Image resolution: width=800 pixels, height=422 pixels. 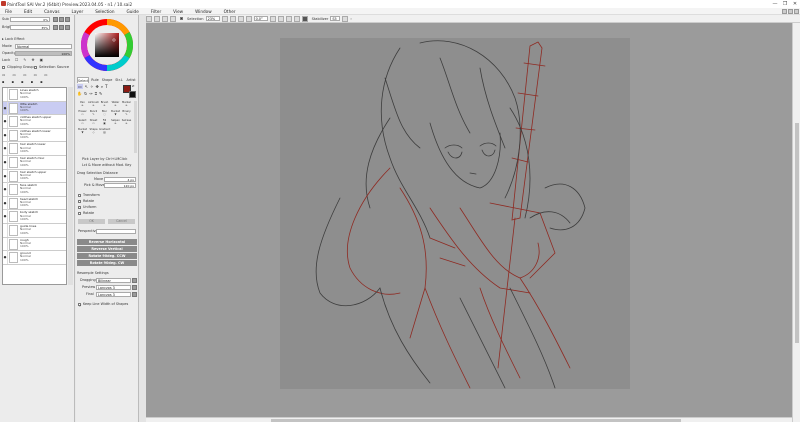 I want to click on layer-item: ● head sketch Normal 100%, so click(x=34, y=203).